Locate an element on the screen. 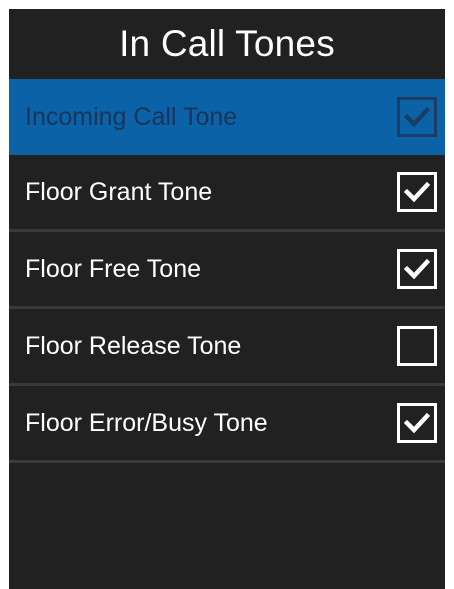 The width and height of the screenshot is (454, 589). header: In Call Tones is located at coordinates (227, 44).